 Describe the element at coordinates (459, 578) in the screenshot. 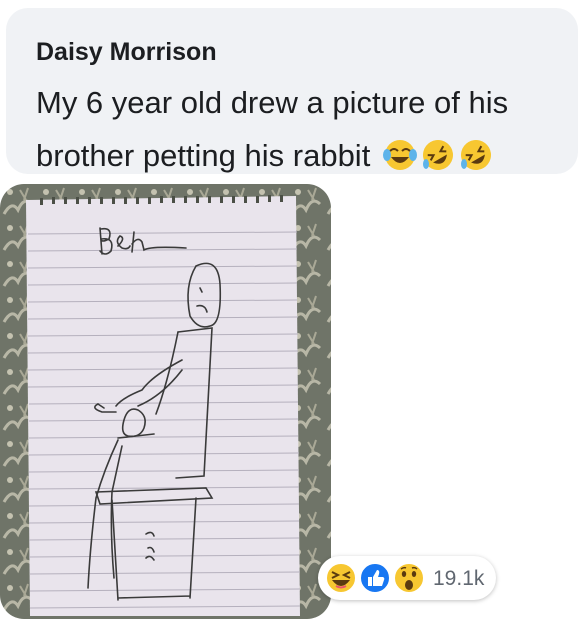

I see `reactions-count: 19.1k` at that location.